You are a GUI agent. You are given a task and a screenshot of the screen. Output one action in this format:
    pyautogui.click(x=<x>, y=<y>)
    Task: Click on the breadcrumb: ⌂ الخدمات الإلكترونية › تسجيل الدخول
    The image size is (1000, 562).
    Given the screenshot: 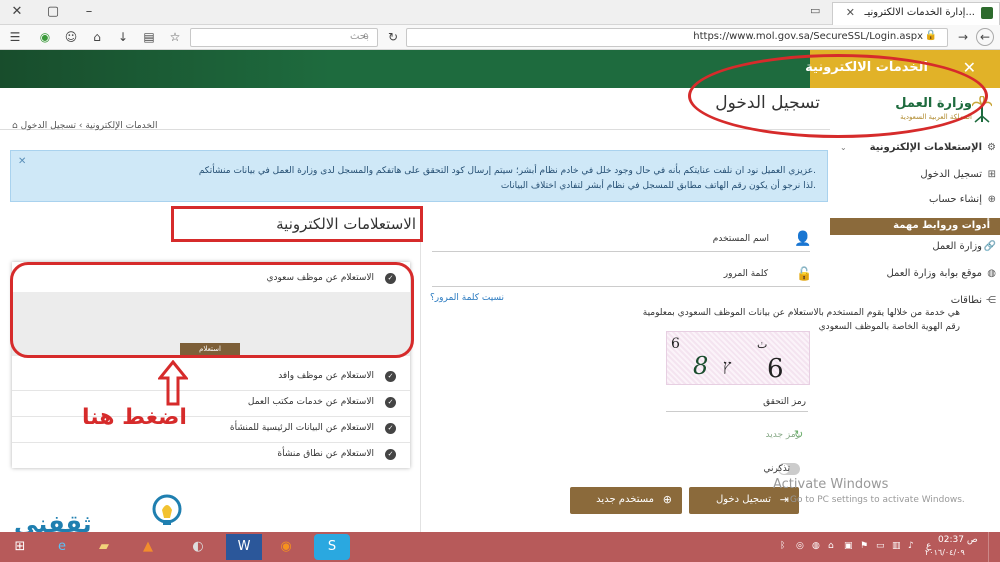 What is the action you would take?
    pyautogui.click(x=84, y=126)
    